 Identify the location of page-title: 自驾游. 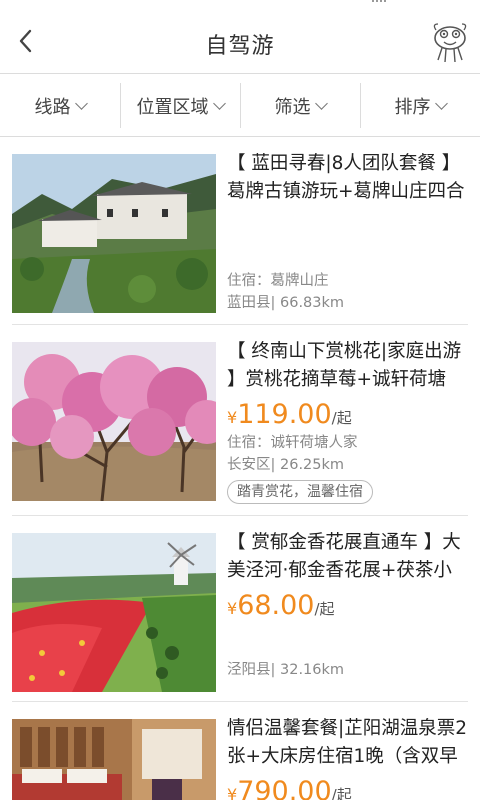
(240, 46).